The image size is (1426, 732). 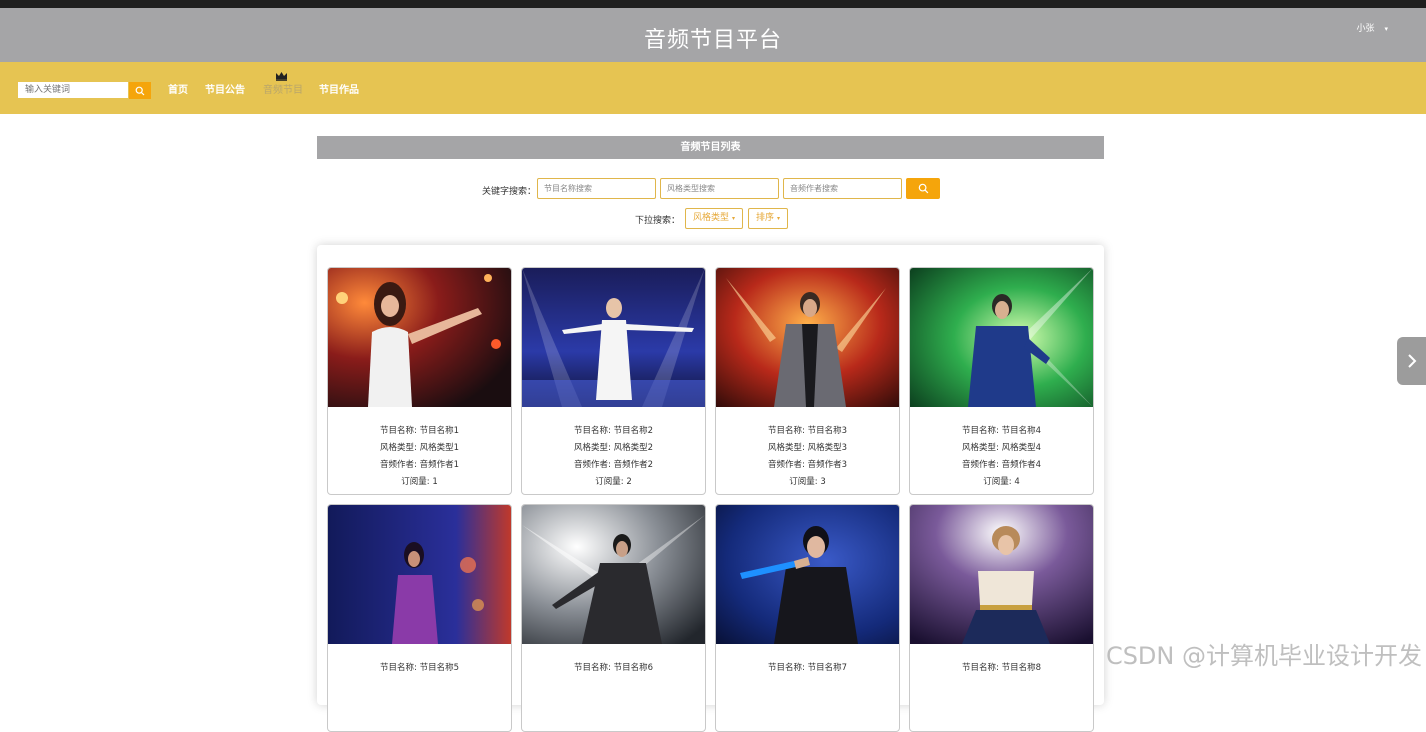 I want to click on program-style: 风格类型: 风格类型2, so click(x=613, y=448).